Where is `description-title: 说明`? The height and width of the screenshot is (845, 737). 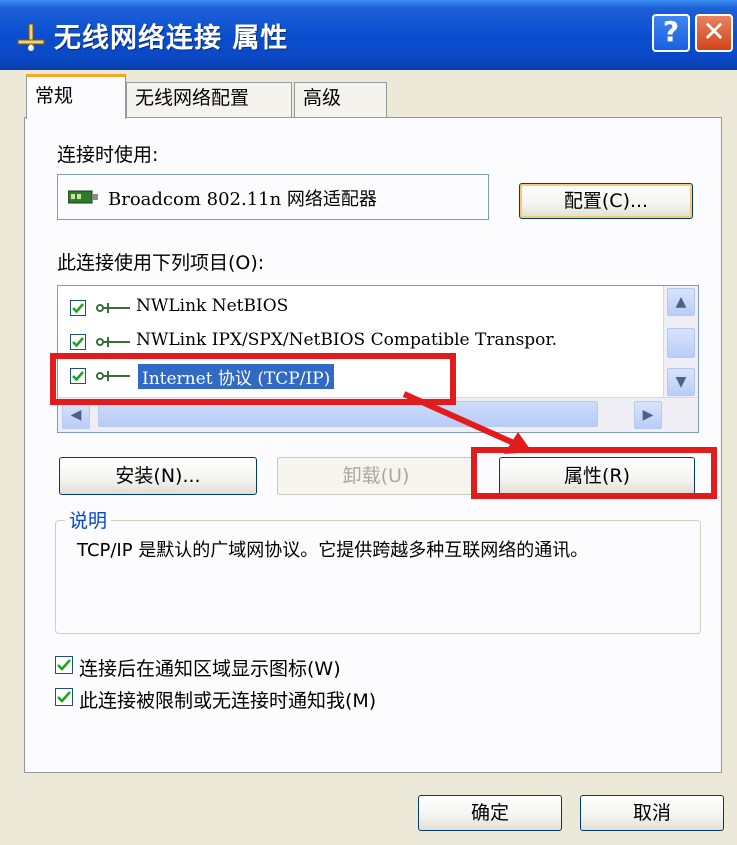
description-title: 说明 is located at coordinates (88, 519).